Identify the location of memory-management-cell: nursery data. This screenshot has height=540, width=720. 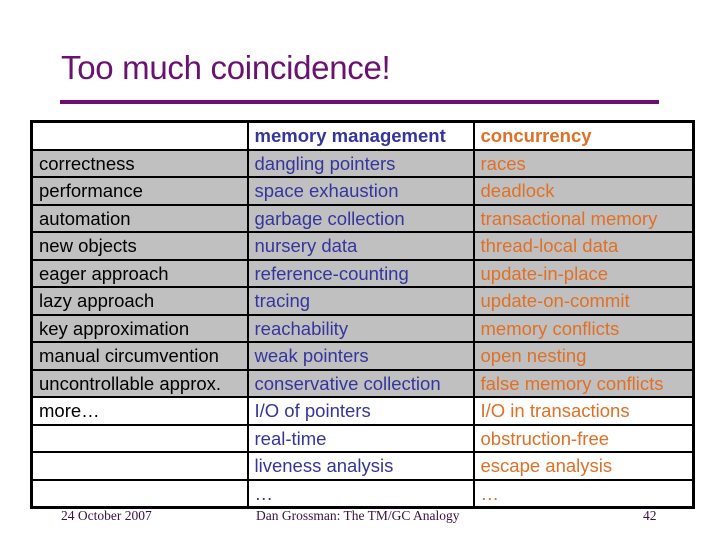
(360, 246).